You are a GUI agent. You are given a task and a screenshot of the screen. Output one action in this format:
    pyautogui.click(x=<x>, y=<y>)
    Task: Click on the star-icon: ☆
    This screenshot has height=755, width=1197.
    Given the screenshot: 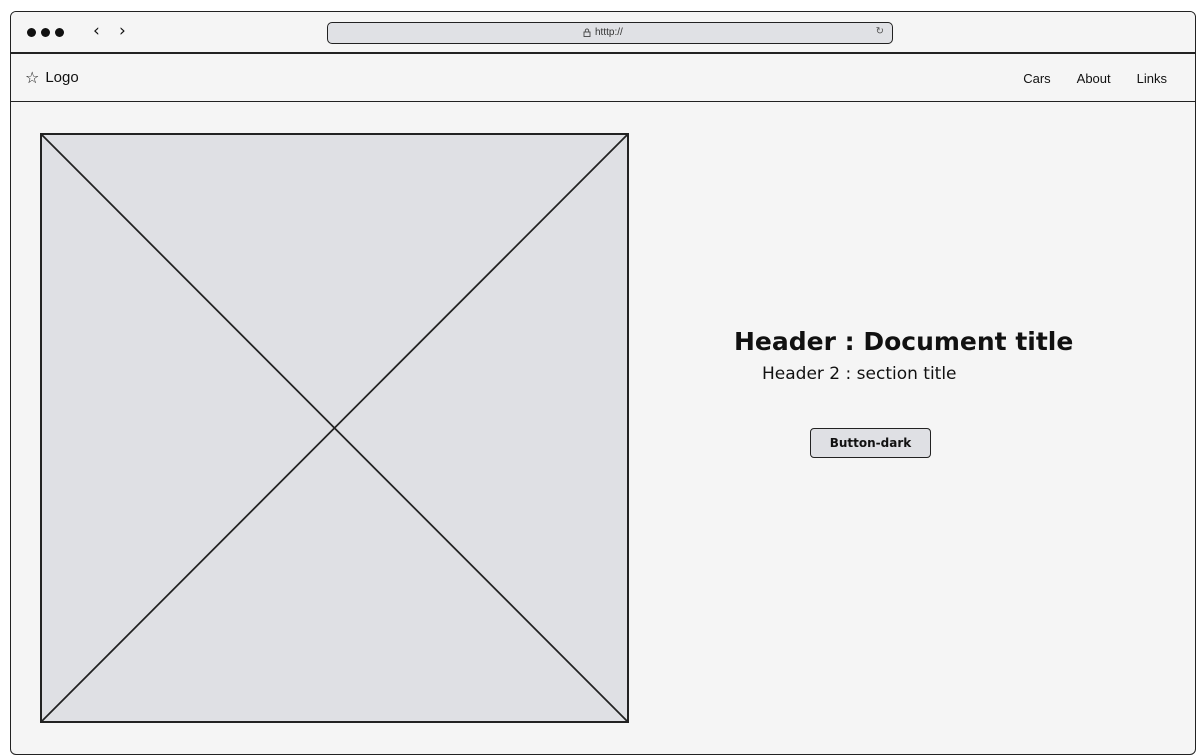 What is the action you would take?
    pyautogui.click(x=32, y=77)
    